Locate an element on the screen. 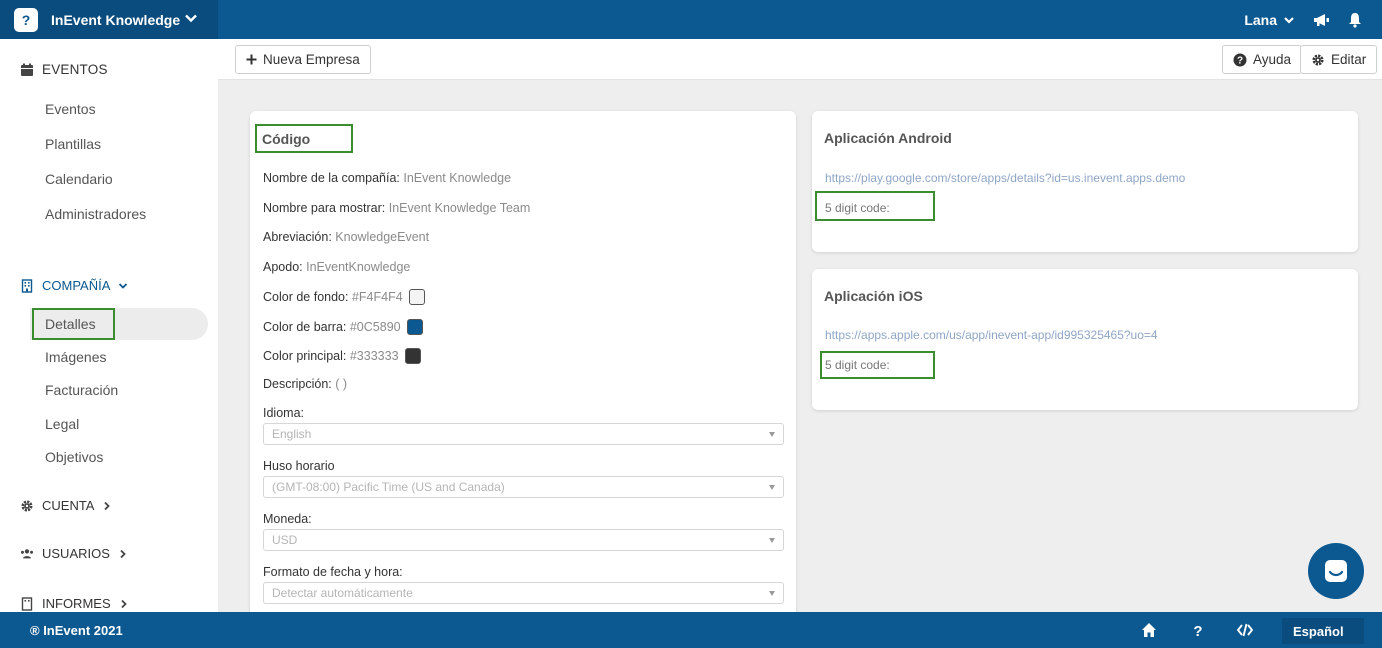  field-bar-color: Color de barra: #0C5890 is located at coordinates (343, 327).